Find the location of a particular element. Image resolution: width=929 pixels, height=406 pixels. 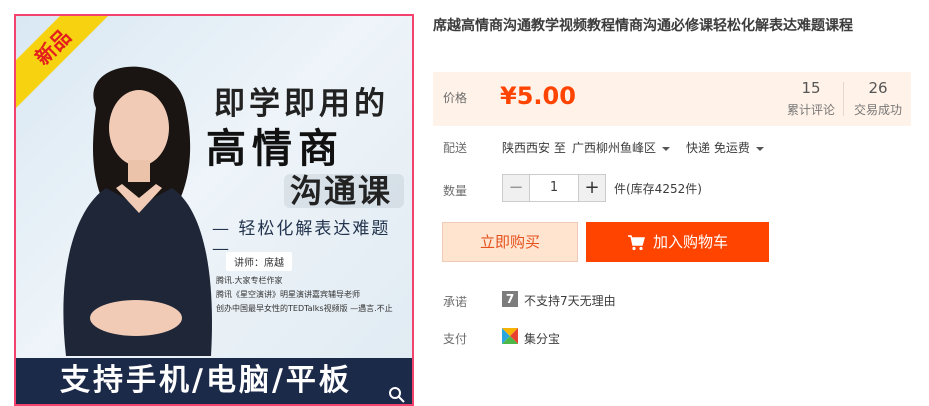

payment-label: 支付 is located at coordinates (455, 339).